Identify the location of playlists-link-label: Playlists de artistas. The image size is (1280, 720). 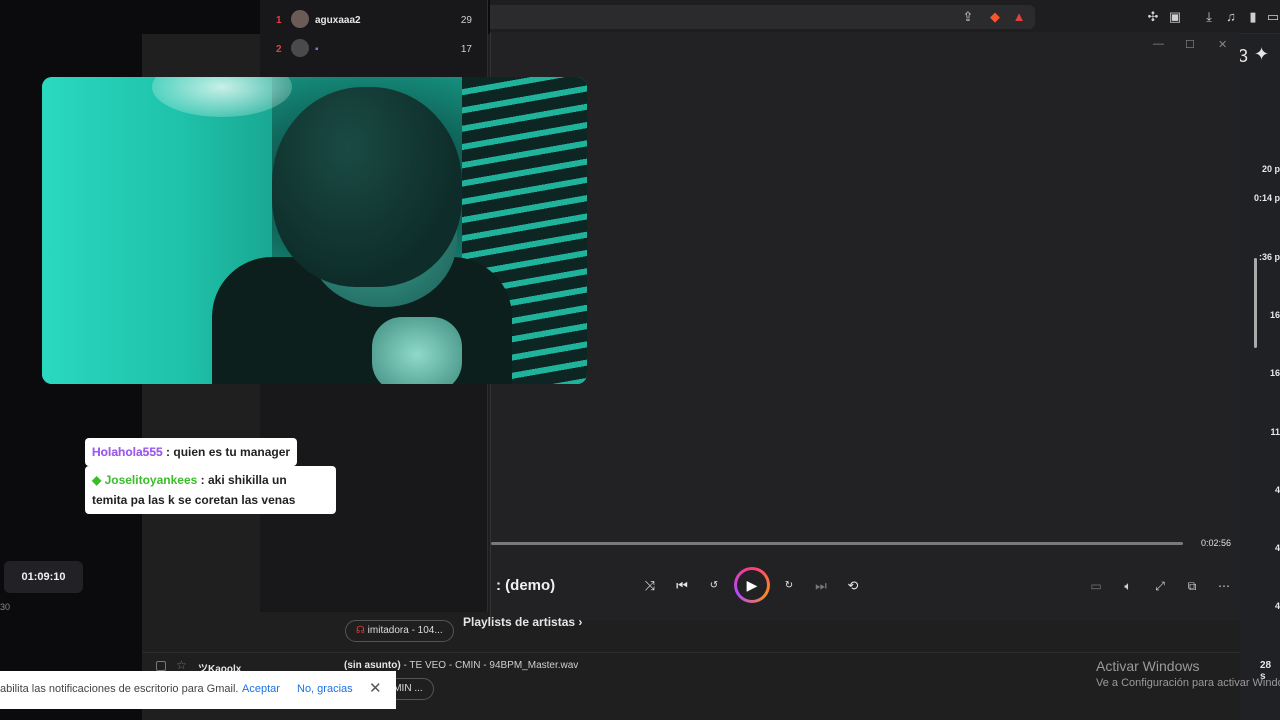
(519, 622).